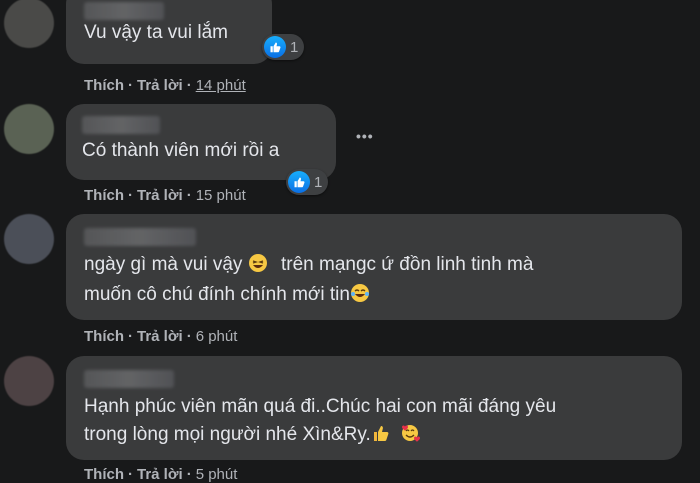 The height and width of the screenshot is (483, 700). What do you see at coordinates (411, 433) in the screenshot?
I see `smiling-hearts-emoji-icon` at bounding box center [411, 433].